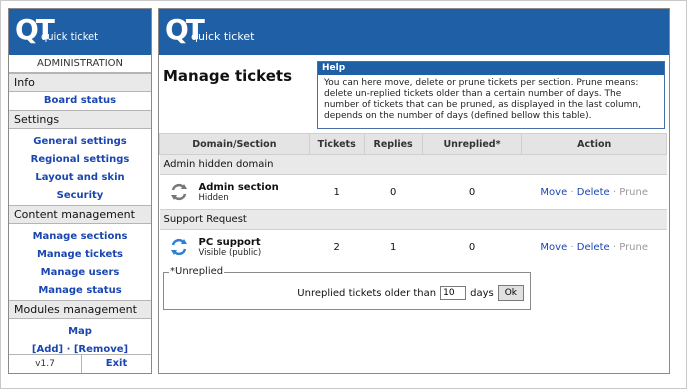 The image size is (687, 389). Describe the element at coordinates (413, 219) in the screenshot. I see `domain-row: Support Request` at that location.